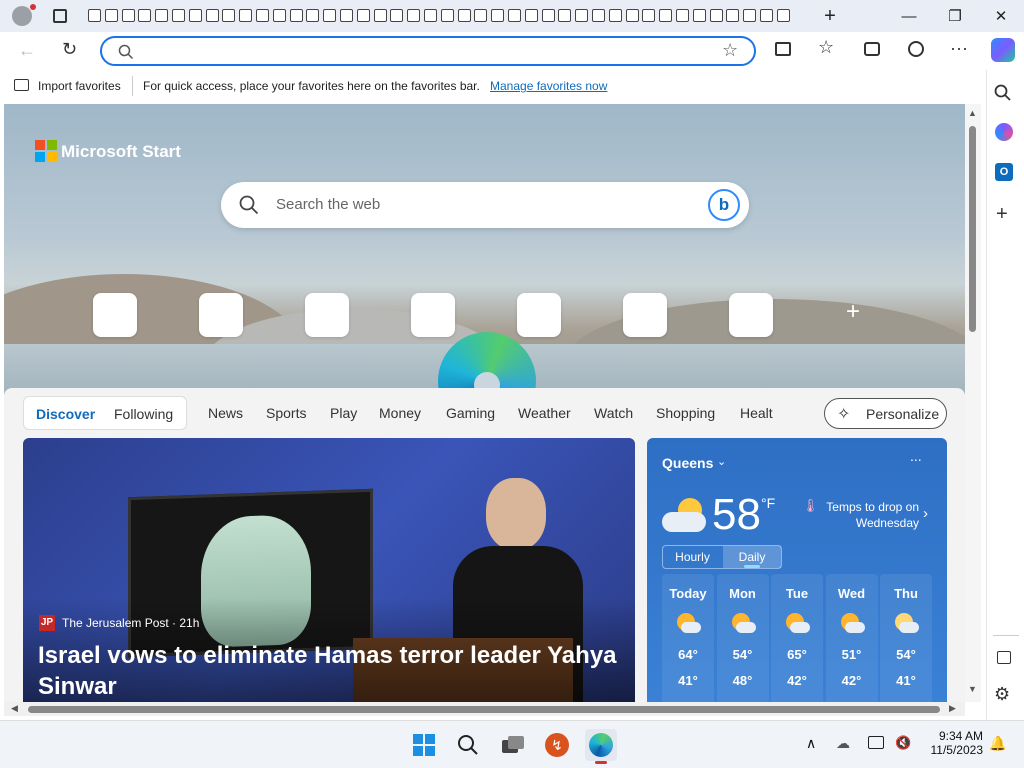 Image resolution: width=1024 pixels, height=768 pixels. Describe the element at coordinates (925, 513) in the screenshot. I see `chevron-right-icon: ›` at that location.